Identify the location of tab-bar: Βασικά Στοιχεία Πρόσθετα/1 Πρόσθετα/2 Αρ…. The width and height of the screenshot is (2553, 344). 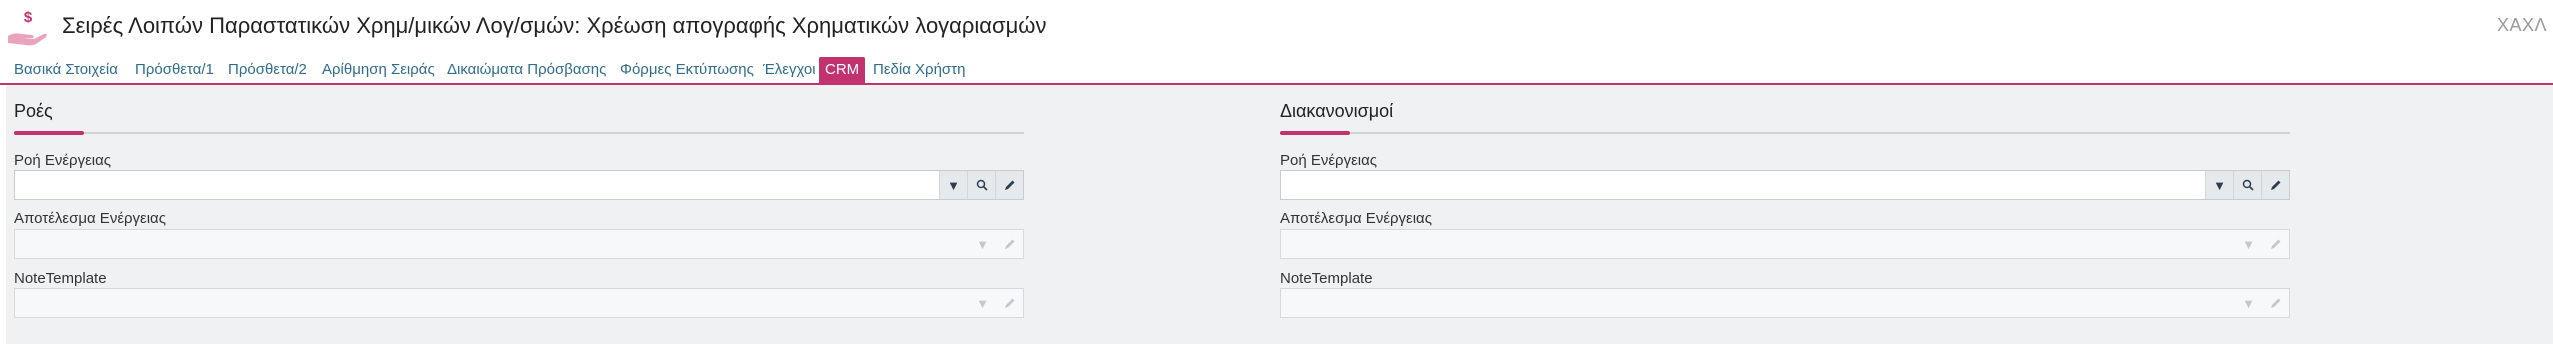
(1276, 70).